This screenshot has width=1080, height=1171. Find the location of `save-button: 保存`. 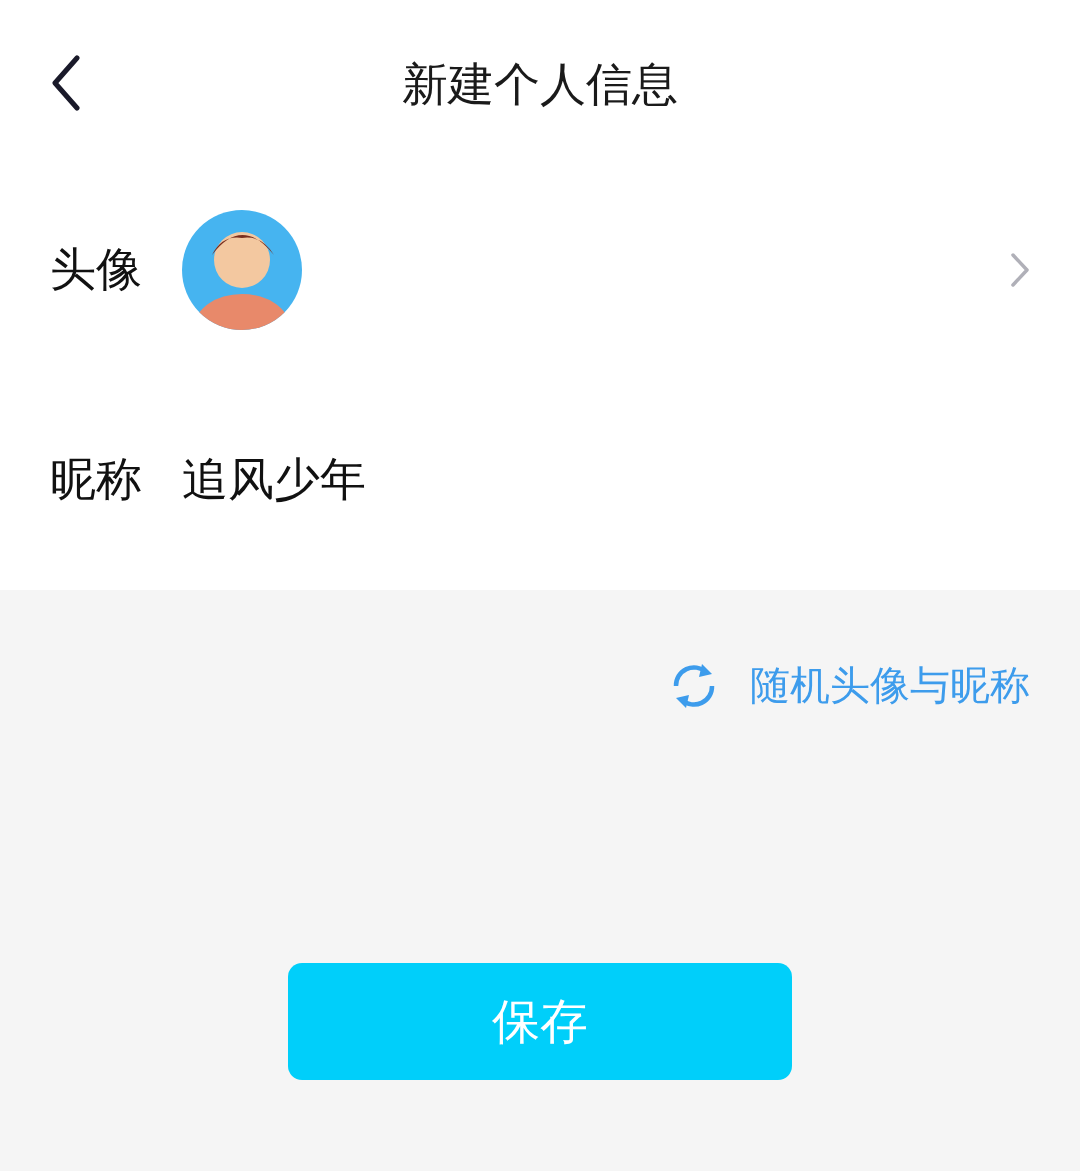

save-button: 保存 is located at coordinates (540, 1021).